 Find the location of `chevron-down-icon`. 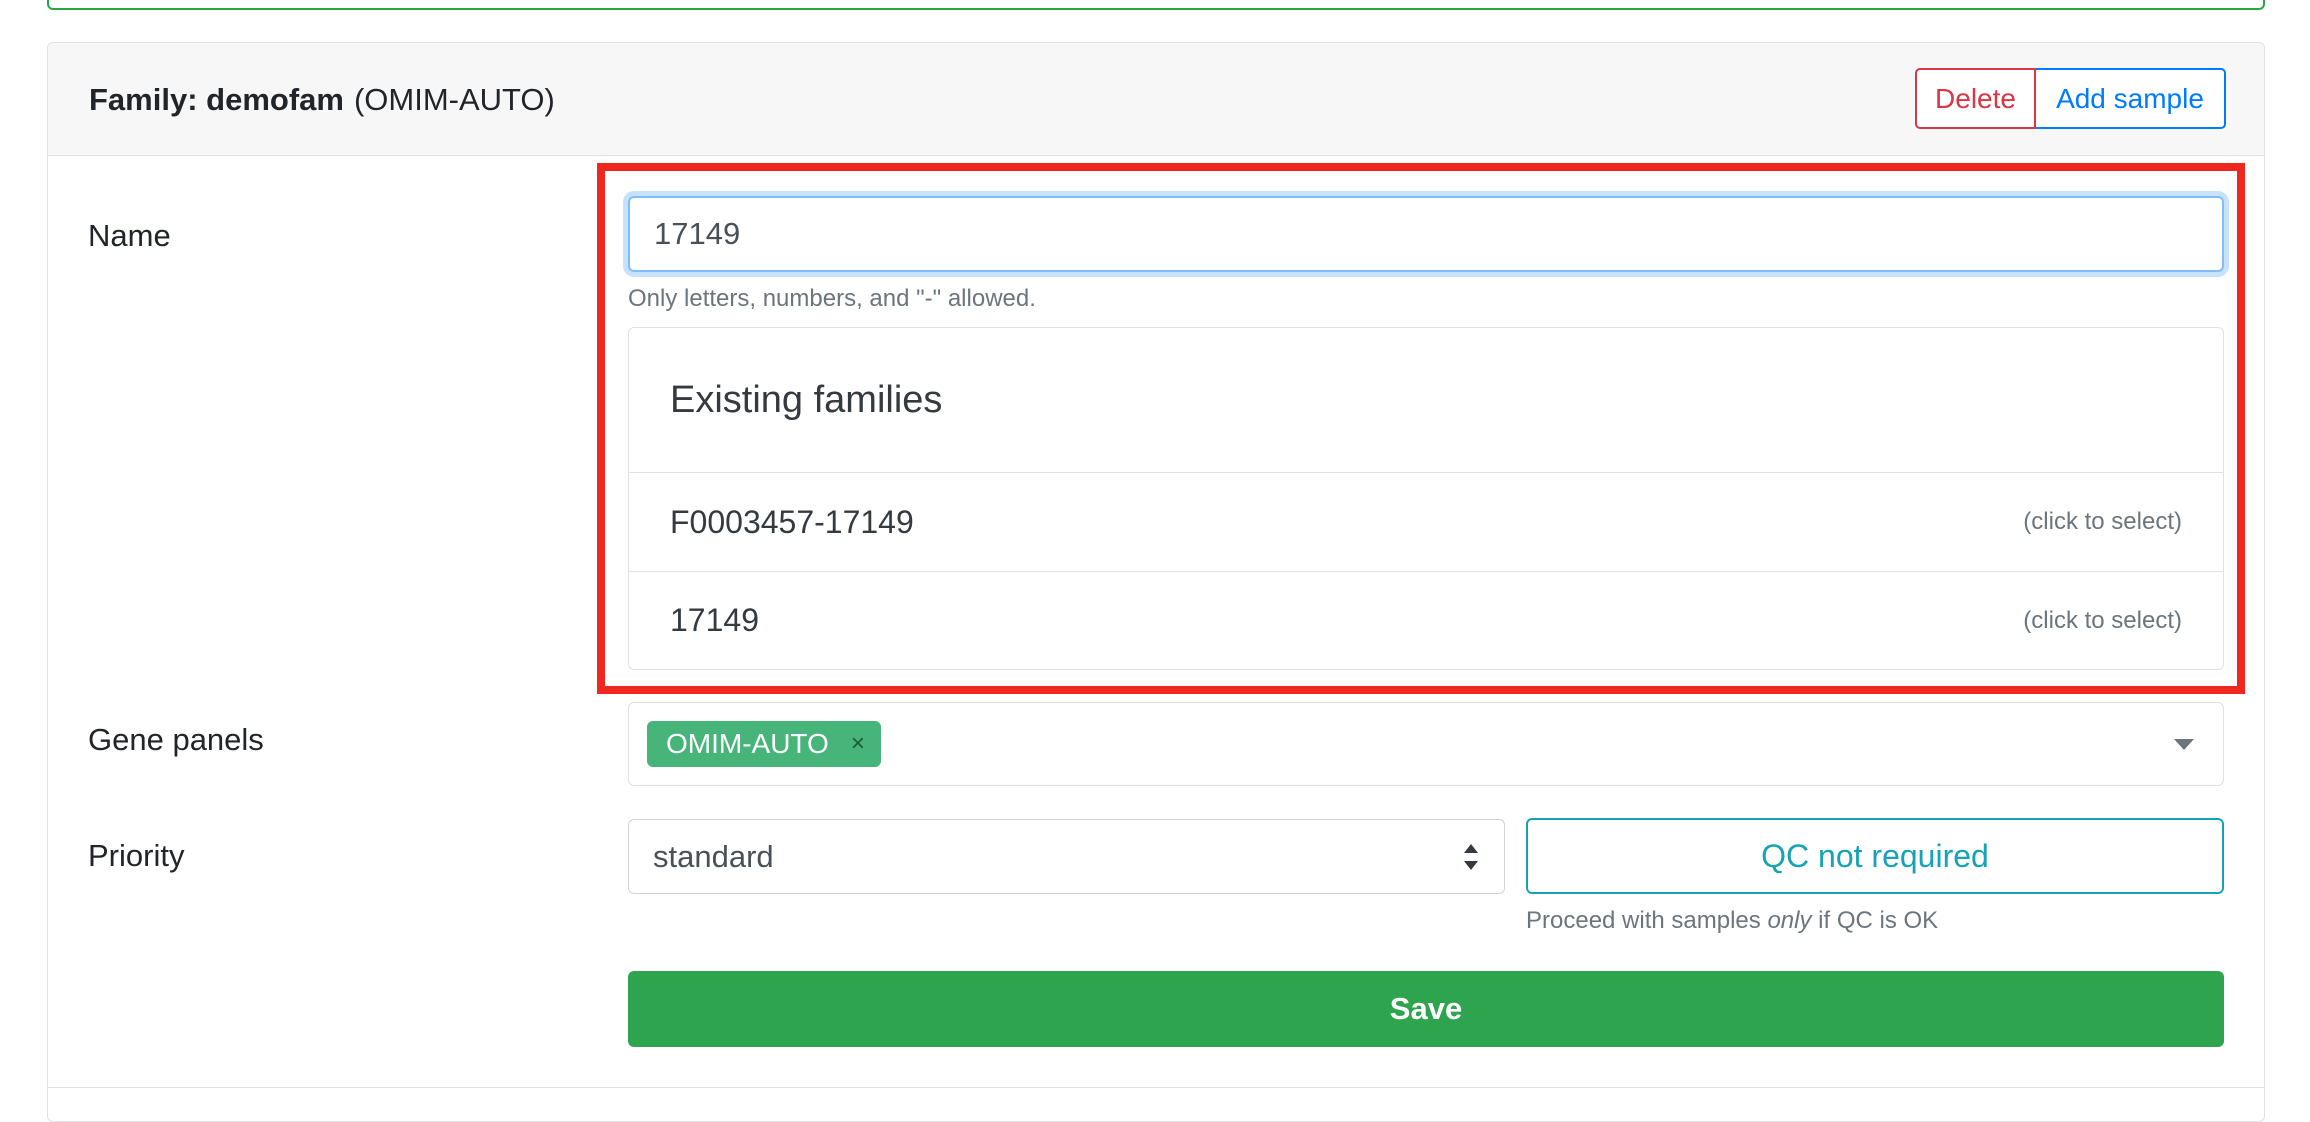

chevron-down-icon is located at coordinates (2184, 744).